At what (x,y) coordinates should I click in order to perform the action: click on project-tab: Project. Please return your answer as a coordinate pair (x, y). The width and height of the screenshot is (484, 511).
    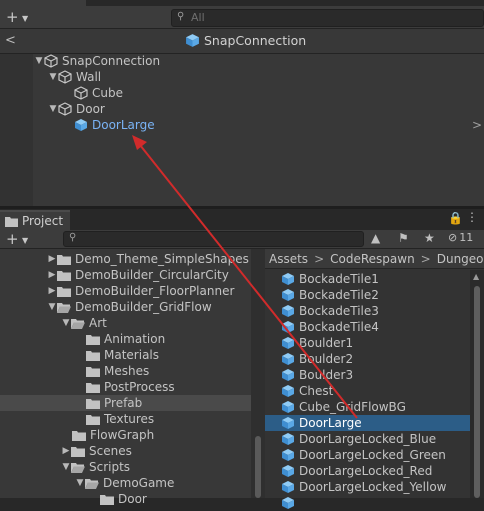
    Looking at the image, I should click on (35, 220).